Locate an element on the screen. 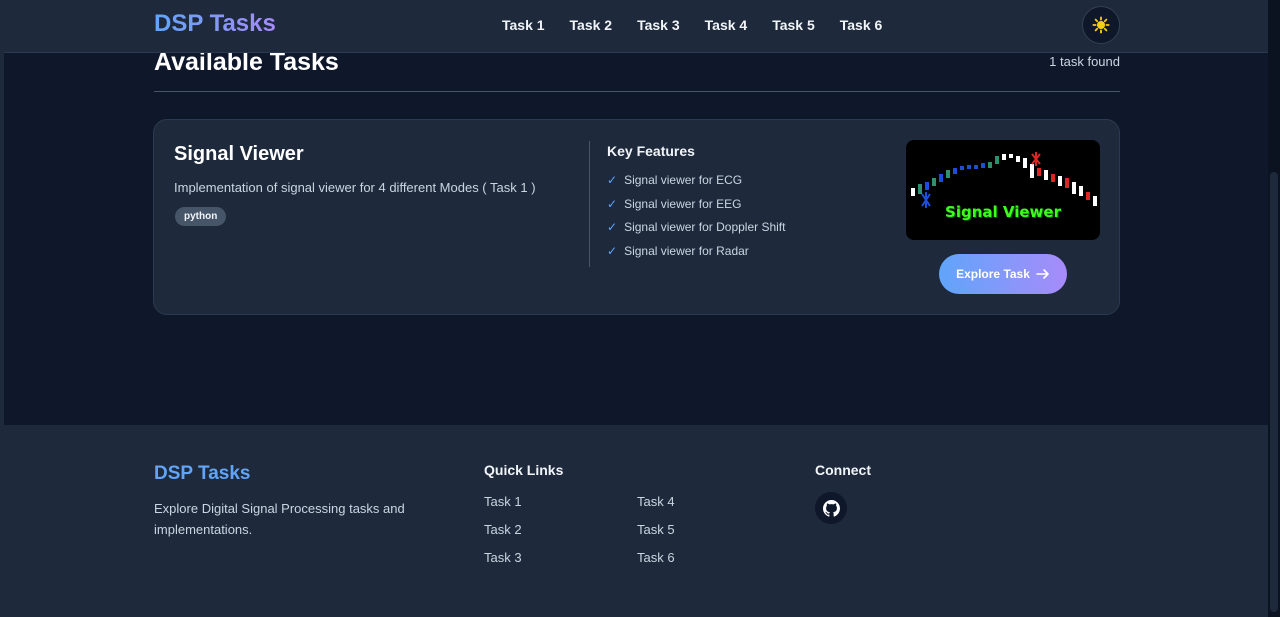  thumbnail-caption: Signal Viewer is located at coordinates (1003, 212).